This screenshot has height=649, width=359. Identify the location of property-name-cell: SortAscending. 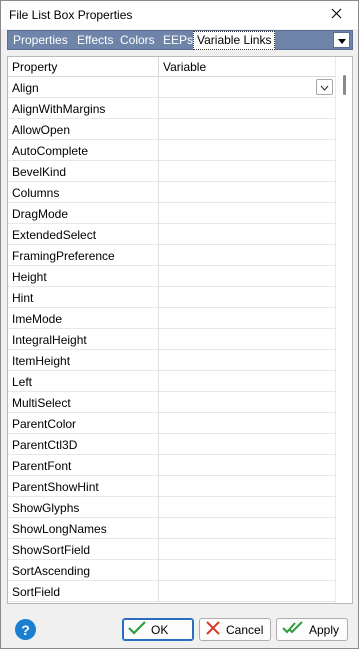
(51, 571).